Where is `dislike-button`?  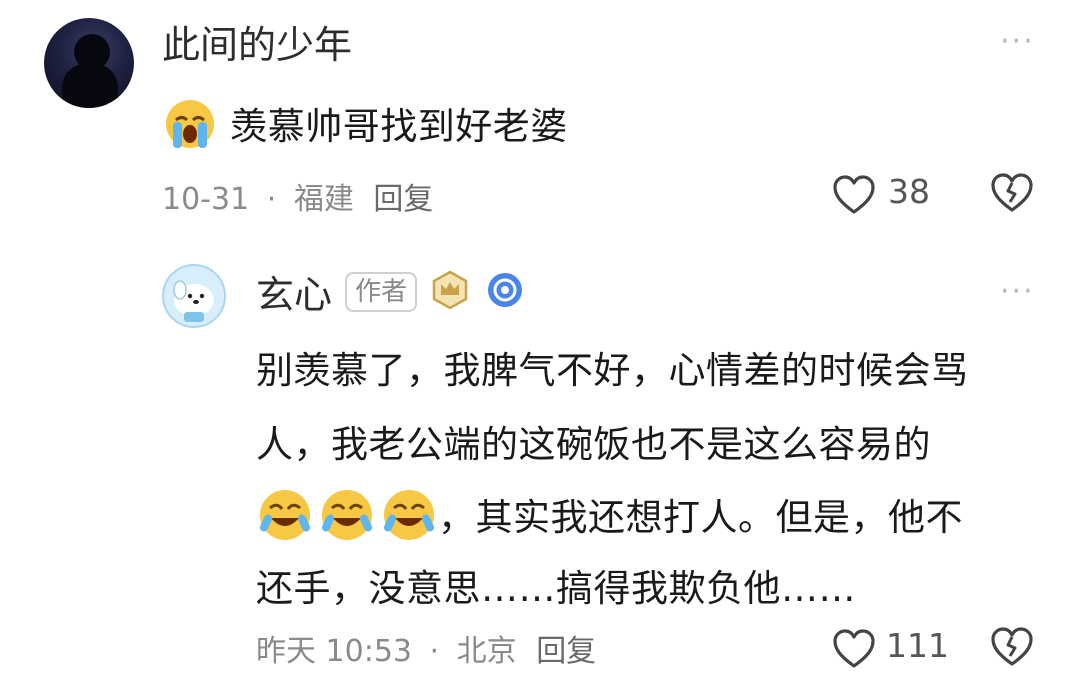
dislike-button is located at coordinates (1012, 195).